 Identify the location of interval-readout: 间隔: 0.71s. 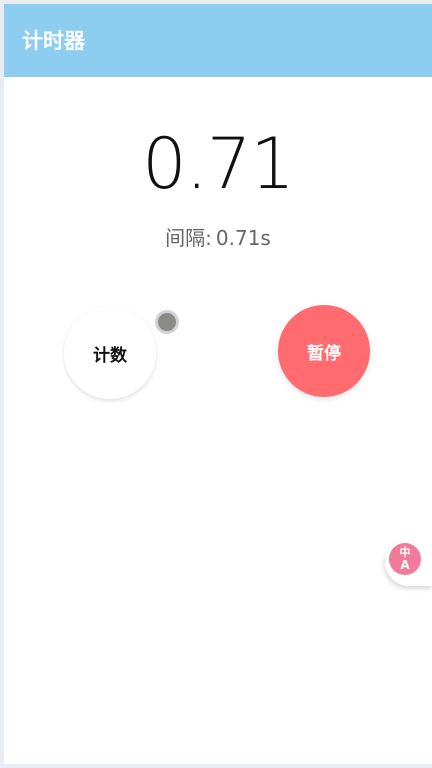
(218, 238).